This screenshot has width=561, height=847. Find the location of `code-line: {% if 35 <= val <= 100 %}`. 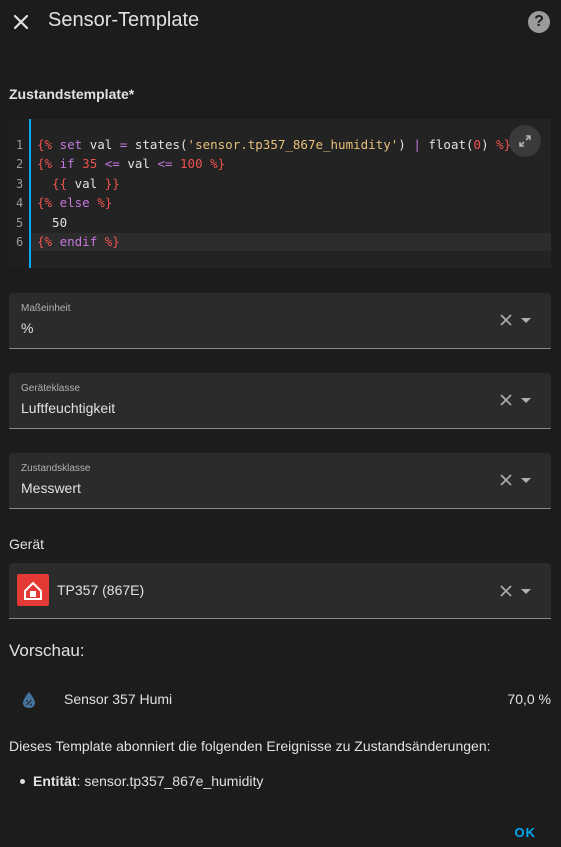

code-line: {% if 35 <= val <= 100 %} is located at coordinates (131, 163).